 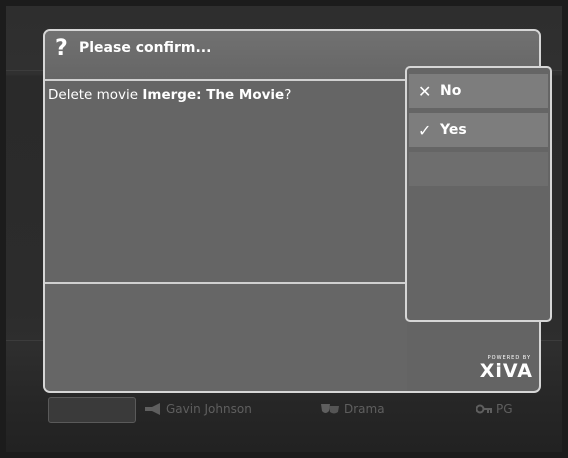 I want to click on genre-text: Drama, so click(x=364, y=409).